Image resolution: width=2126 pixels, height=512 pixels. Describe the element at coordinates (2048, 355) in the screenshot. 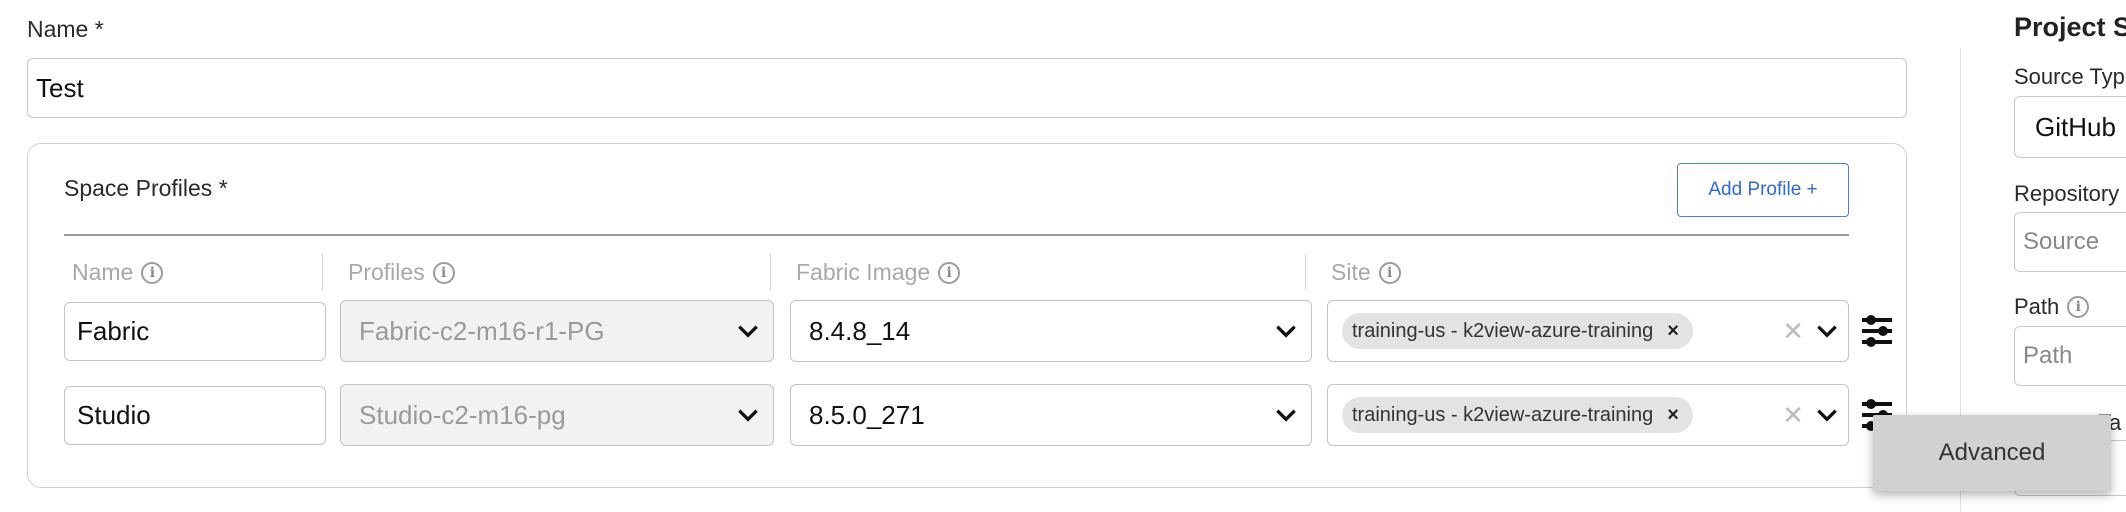

I see `path-placeholder: Path` at that location.